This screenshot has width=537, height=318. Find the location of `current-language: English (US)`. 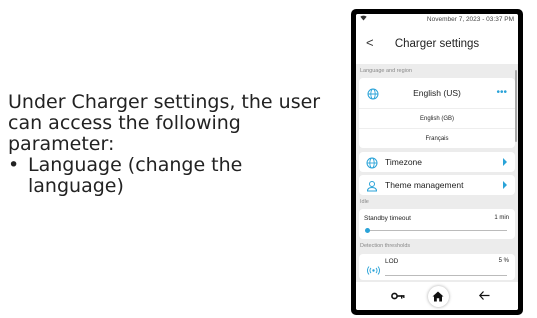

current-language: English (US) is located at coordinates (437, 93).